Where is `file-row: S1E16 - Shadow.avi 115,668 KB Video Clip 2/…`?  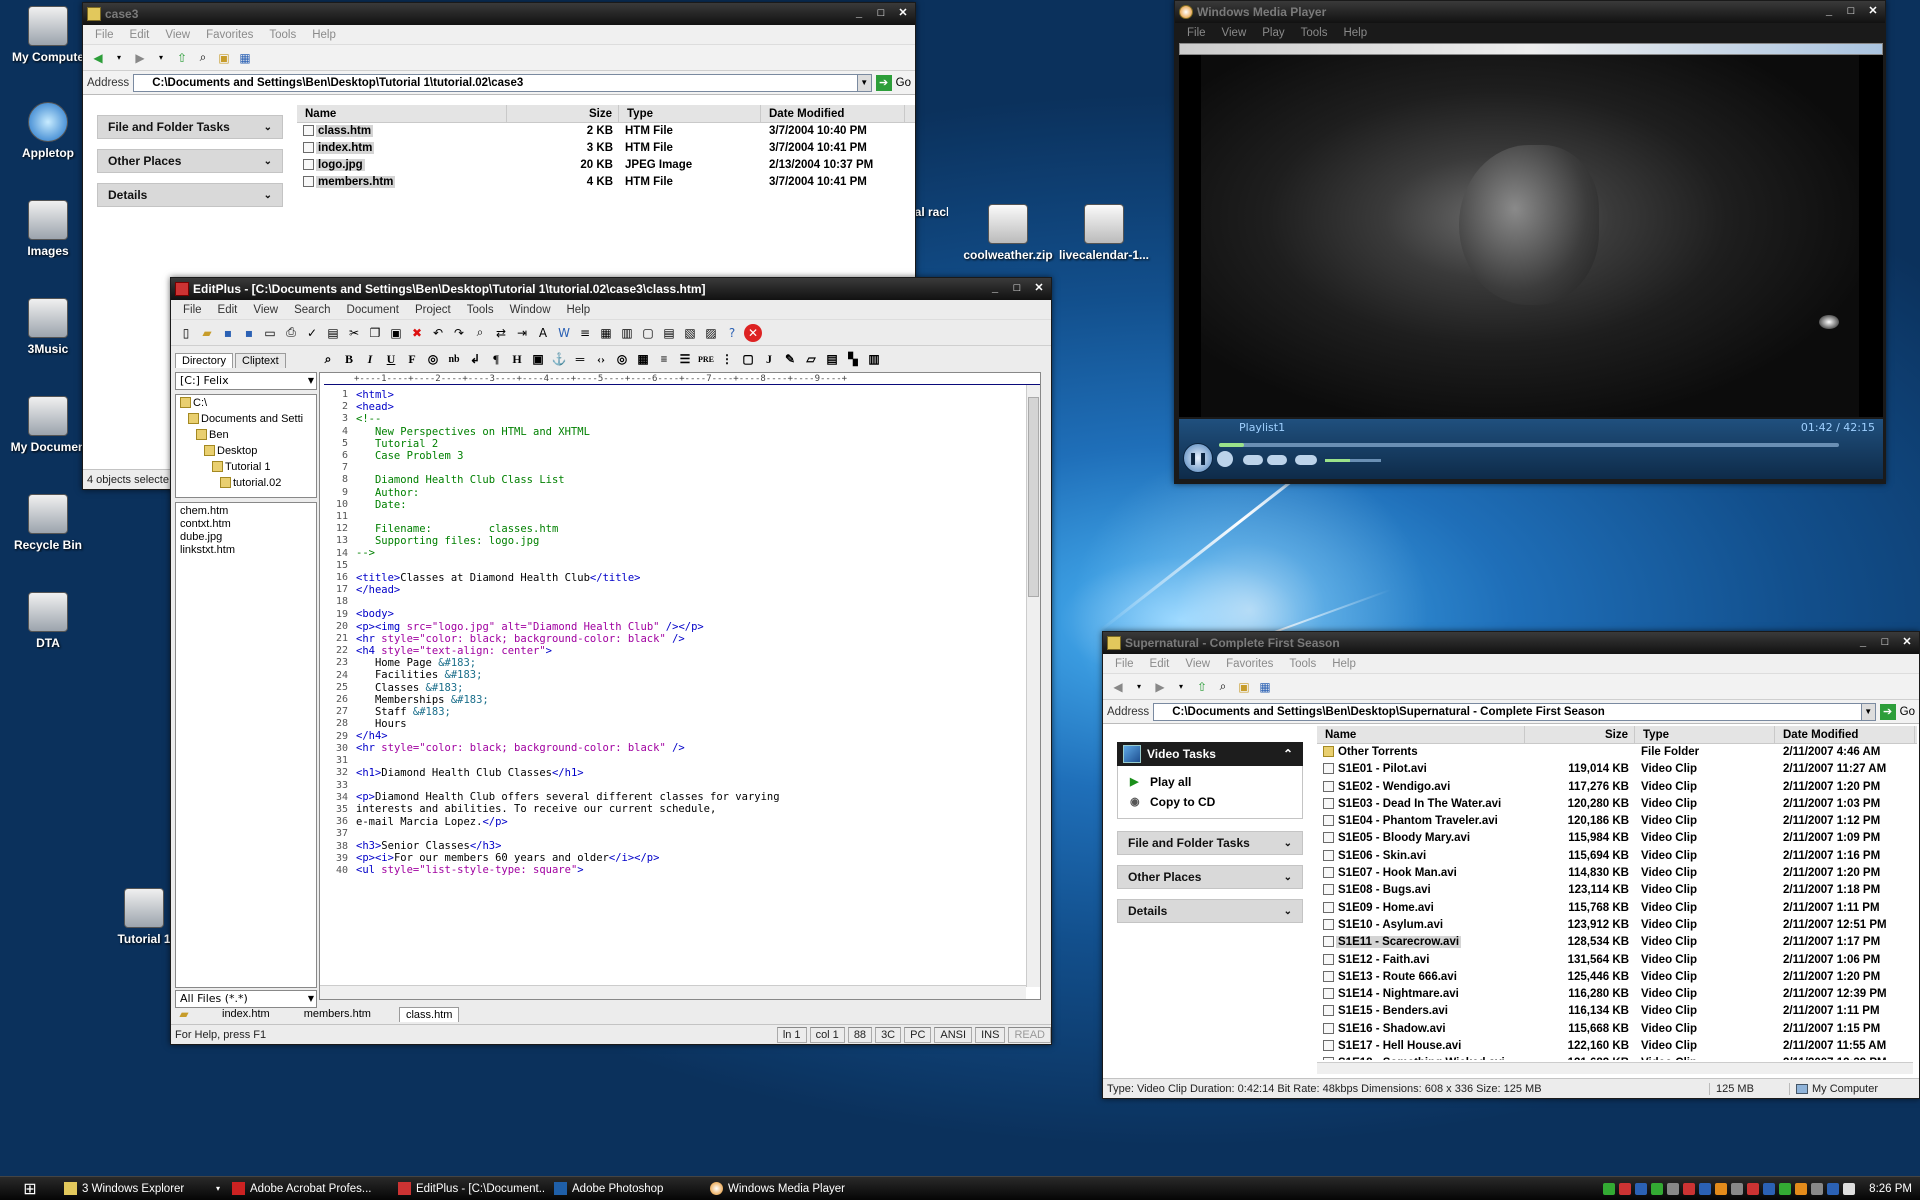
file-row: S1E16 - Shadow.avi 115,668 KB Video Clip 2/… is located at coordinates (1617, 1029).